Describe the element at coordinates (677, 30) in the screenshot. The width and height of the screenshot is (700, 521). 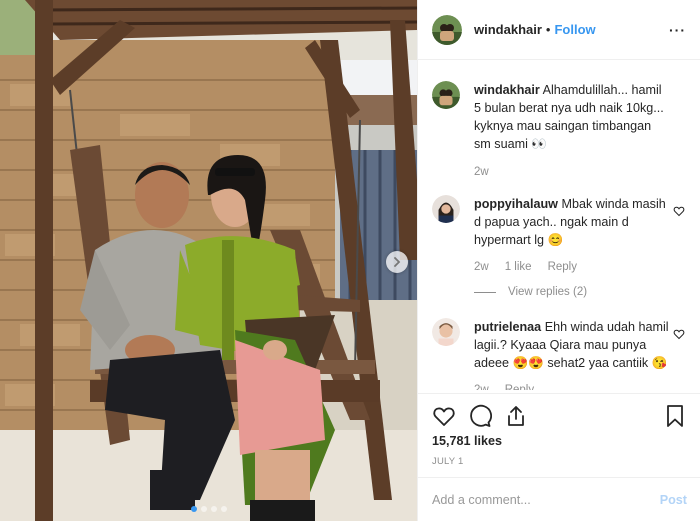
I see `more-options-icon: ···` at that location.